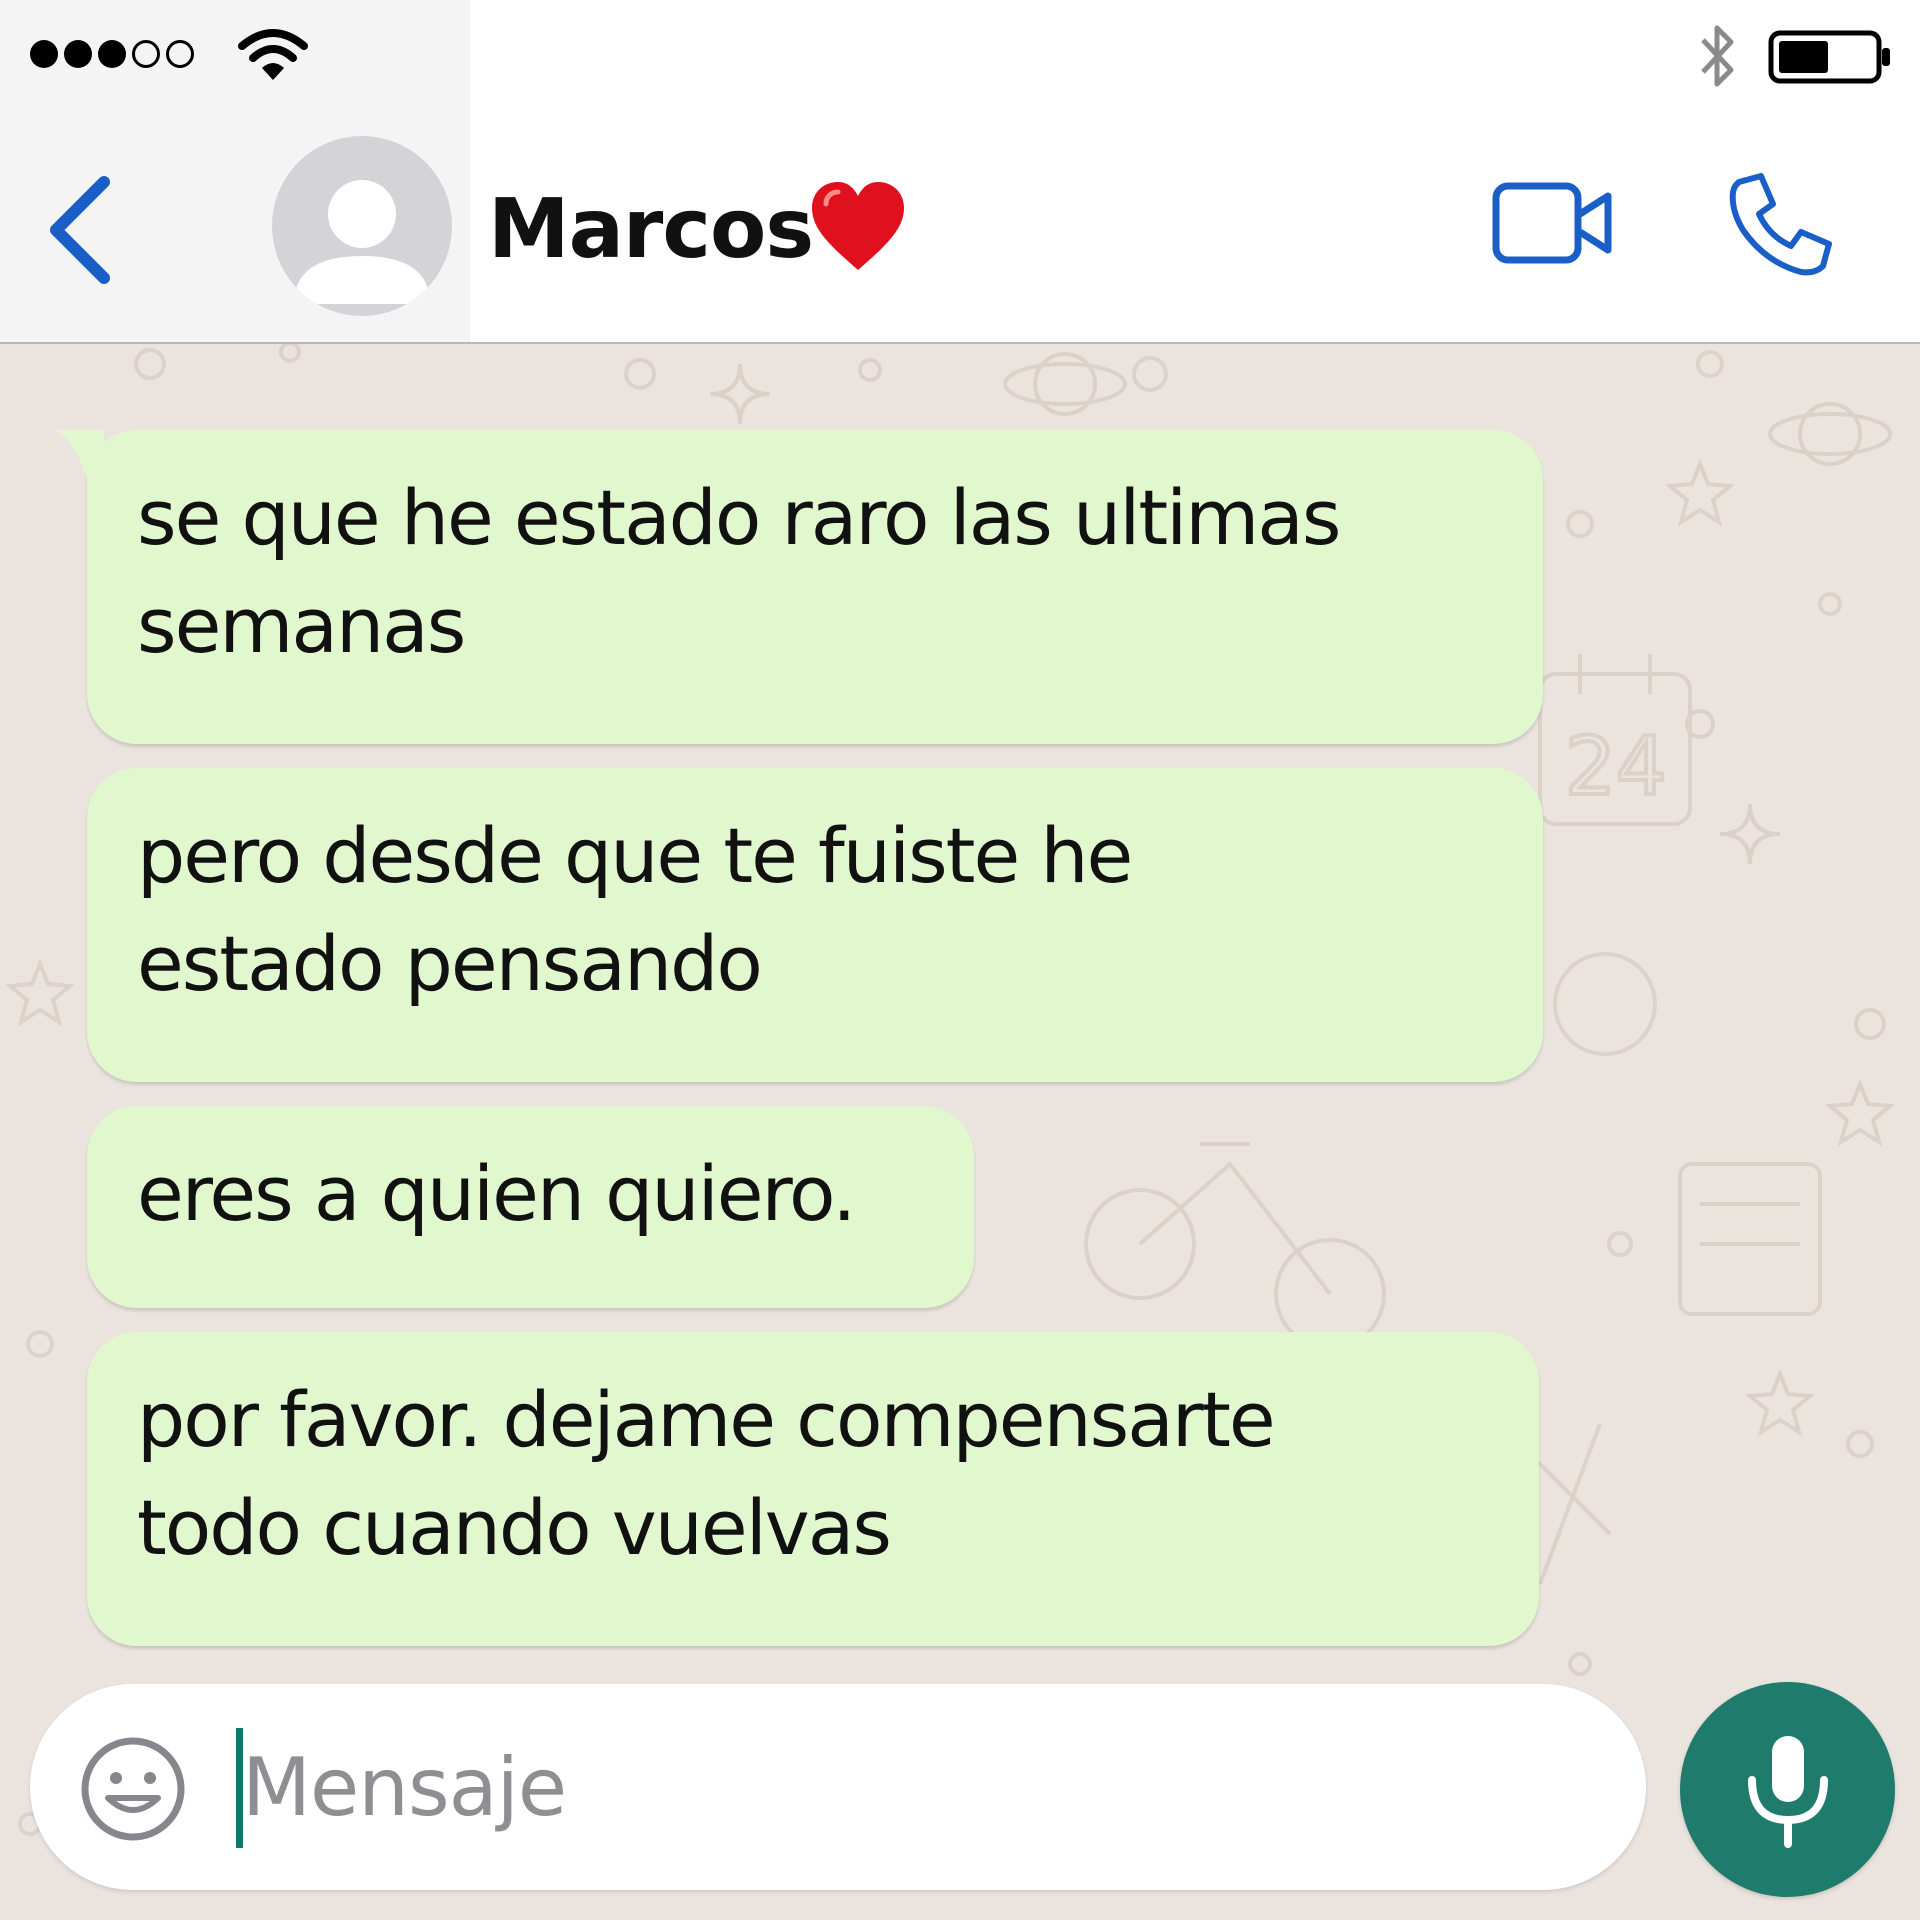 The image size is (1920, 1920). Describe the element at coordinates (362, 242) in the screenshot. I see `default-avatar-icon` at that location.